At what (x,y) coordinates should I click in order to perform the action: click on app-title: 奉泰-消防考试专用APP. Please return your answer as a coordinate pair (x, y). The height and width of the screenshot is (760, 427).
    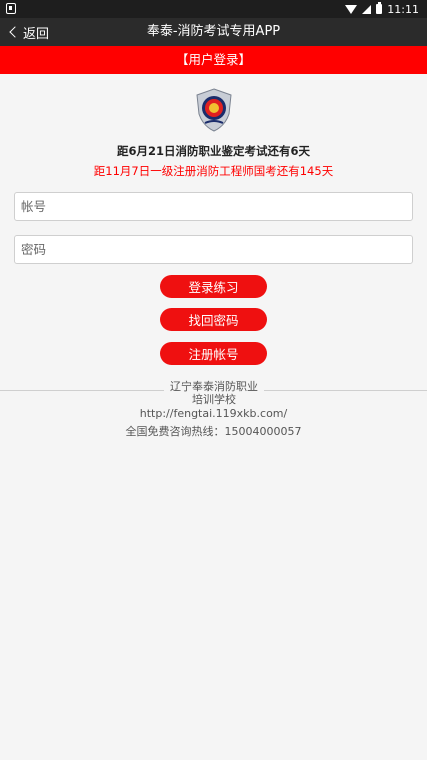
    Looking at the image, I should click on (213, 31).